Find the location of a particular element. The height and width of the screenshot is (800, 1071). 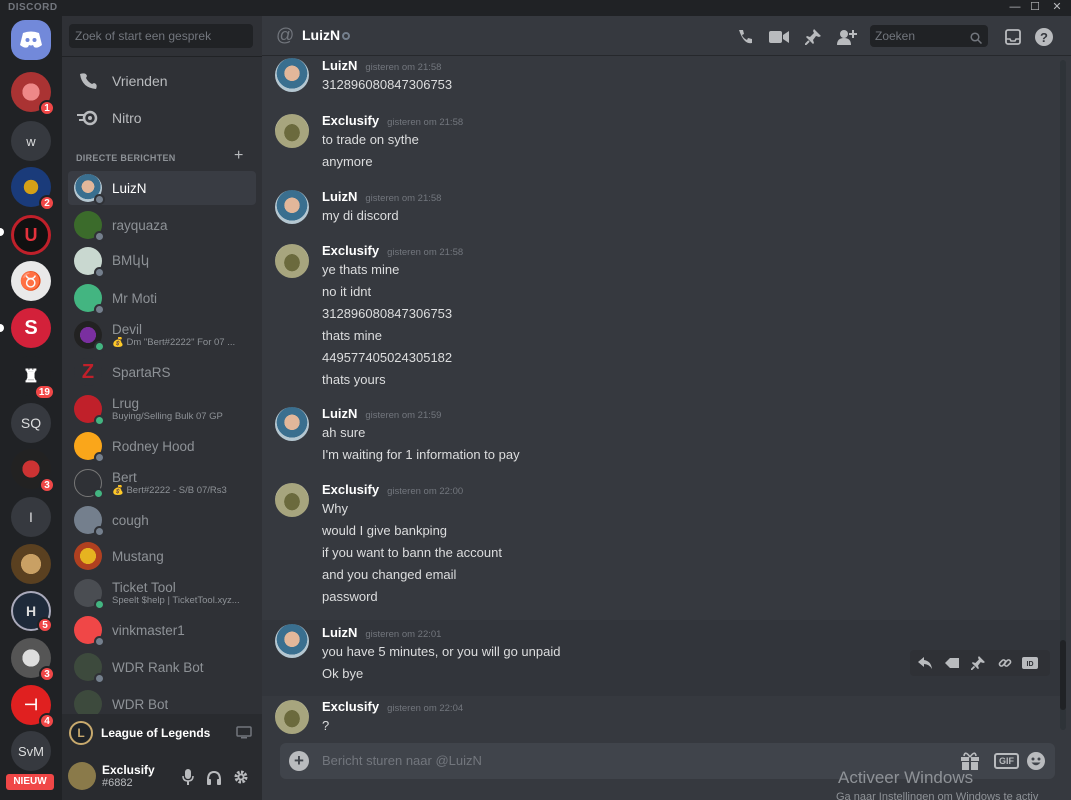

message-text: if you want to bann the account is located at coordinates (412, 552).